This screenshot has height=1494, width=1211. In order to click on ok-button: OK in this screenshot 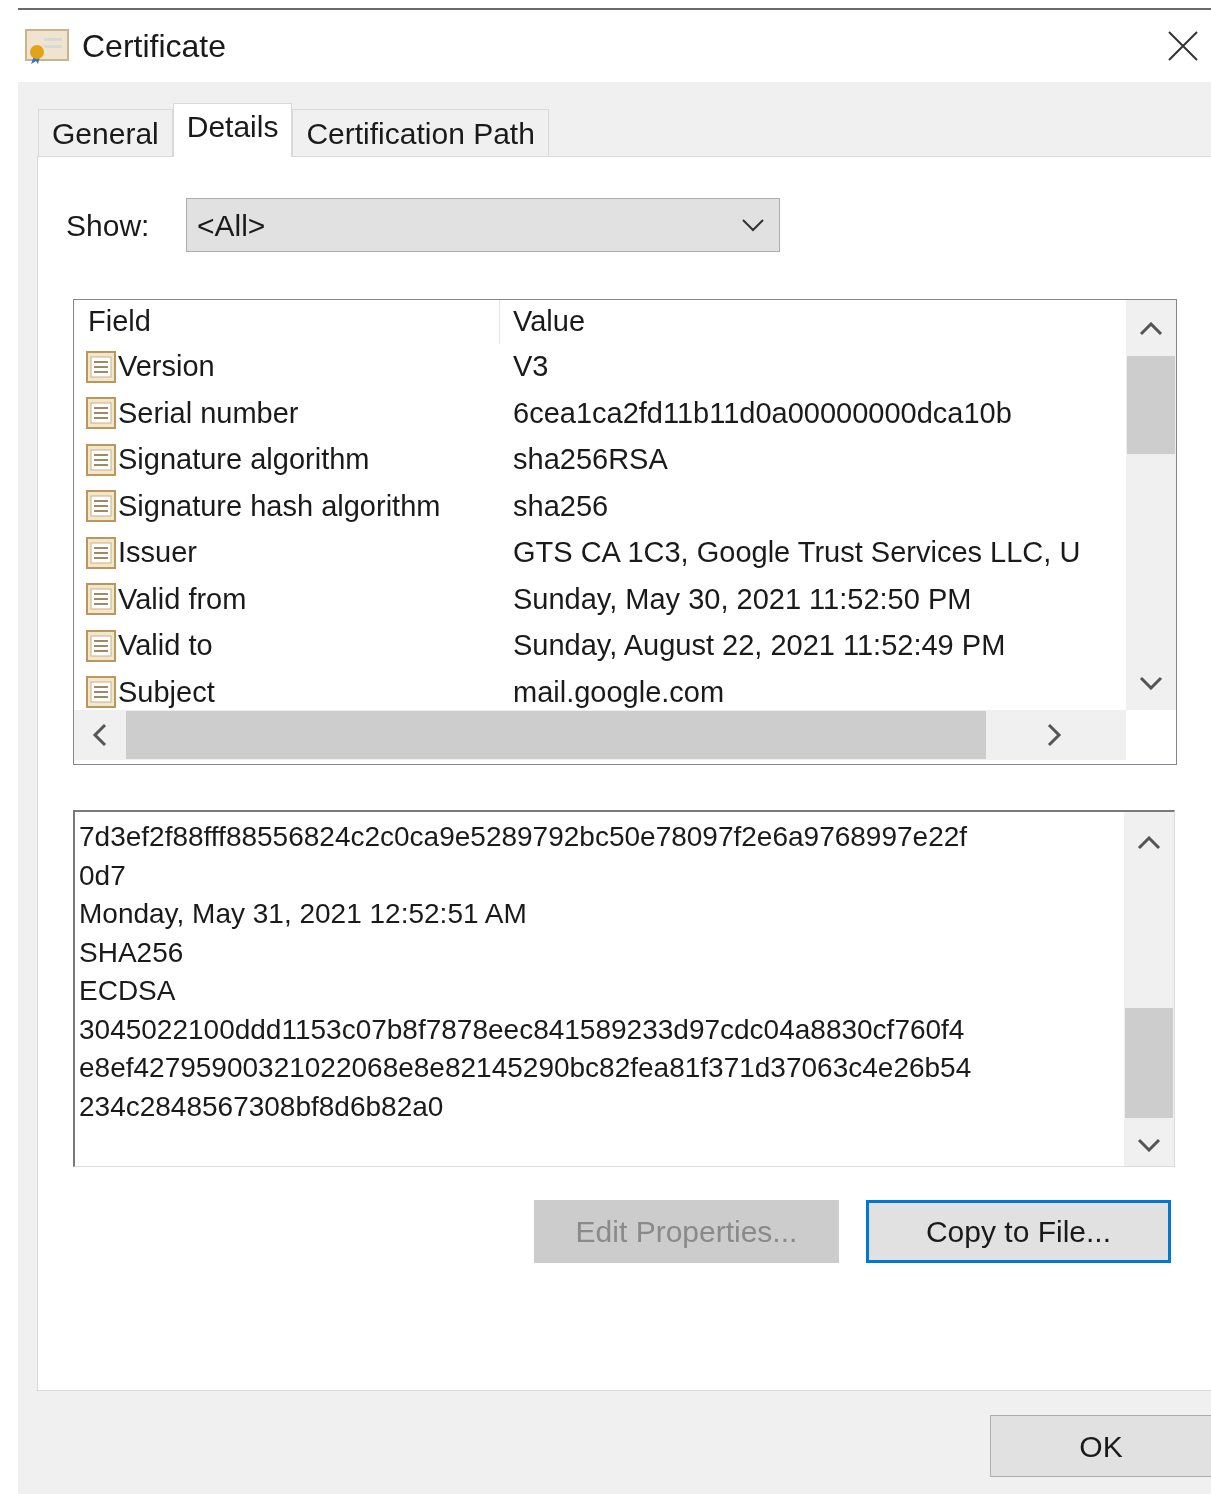, I will do `click(1100, 1446)`.